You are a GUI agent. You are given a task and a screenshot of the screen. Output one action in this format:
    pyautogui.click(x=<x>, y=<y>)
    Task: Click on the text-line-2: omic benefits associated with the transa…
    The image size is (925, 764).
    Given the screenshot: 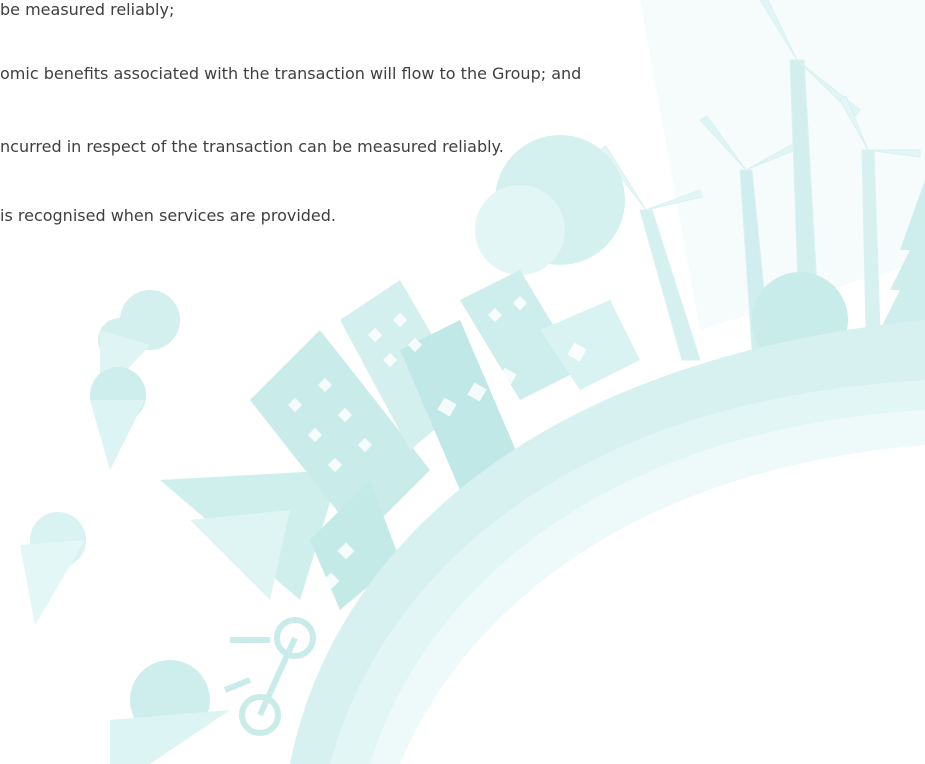 What is the action you would take?
    pyautogui.click(x=291, y=73)
    